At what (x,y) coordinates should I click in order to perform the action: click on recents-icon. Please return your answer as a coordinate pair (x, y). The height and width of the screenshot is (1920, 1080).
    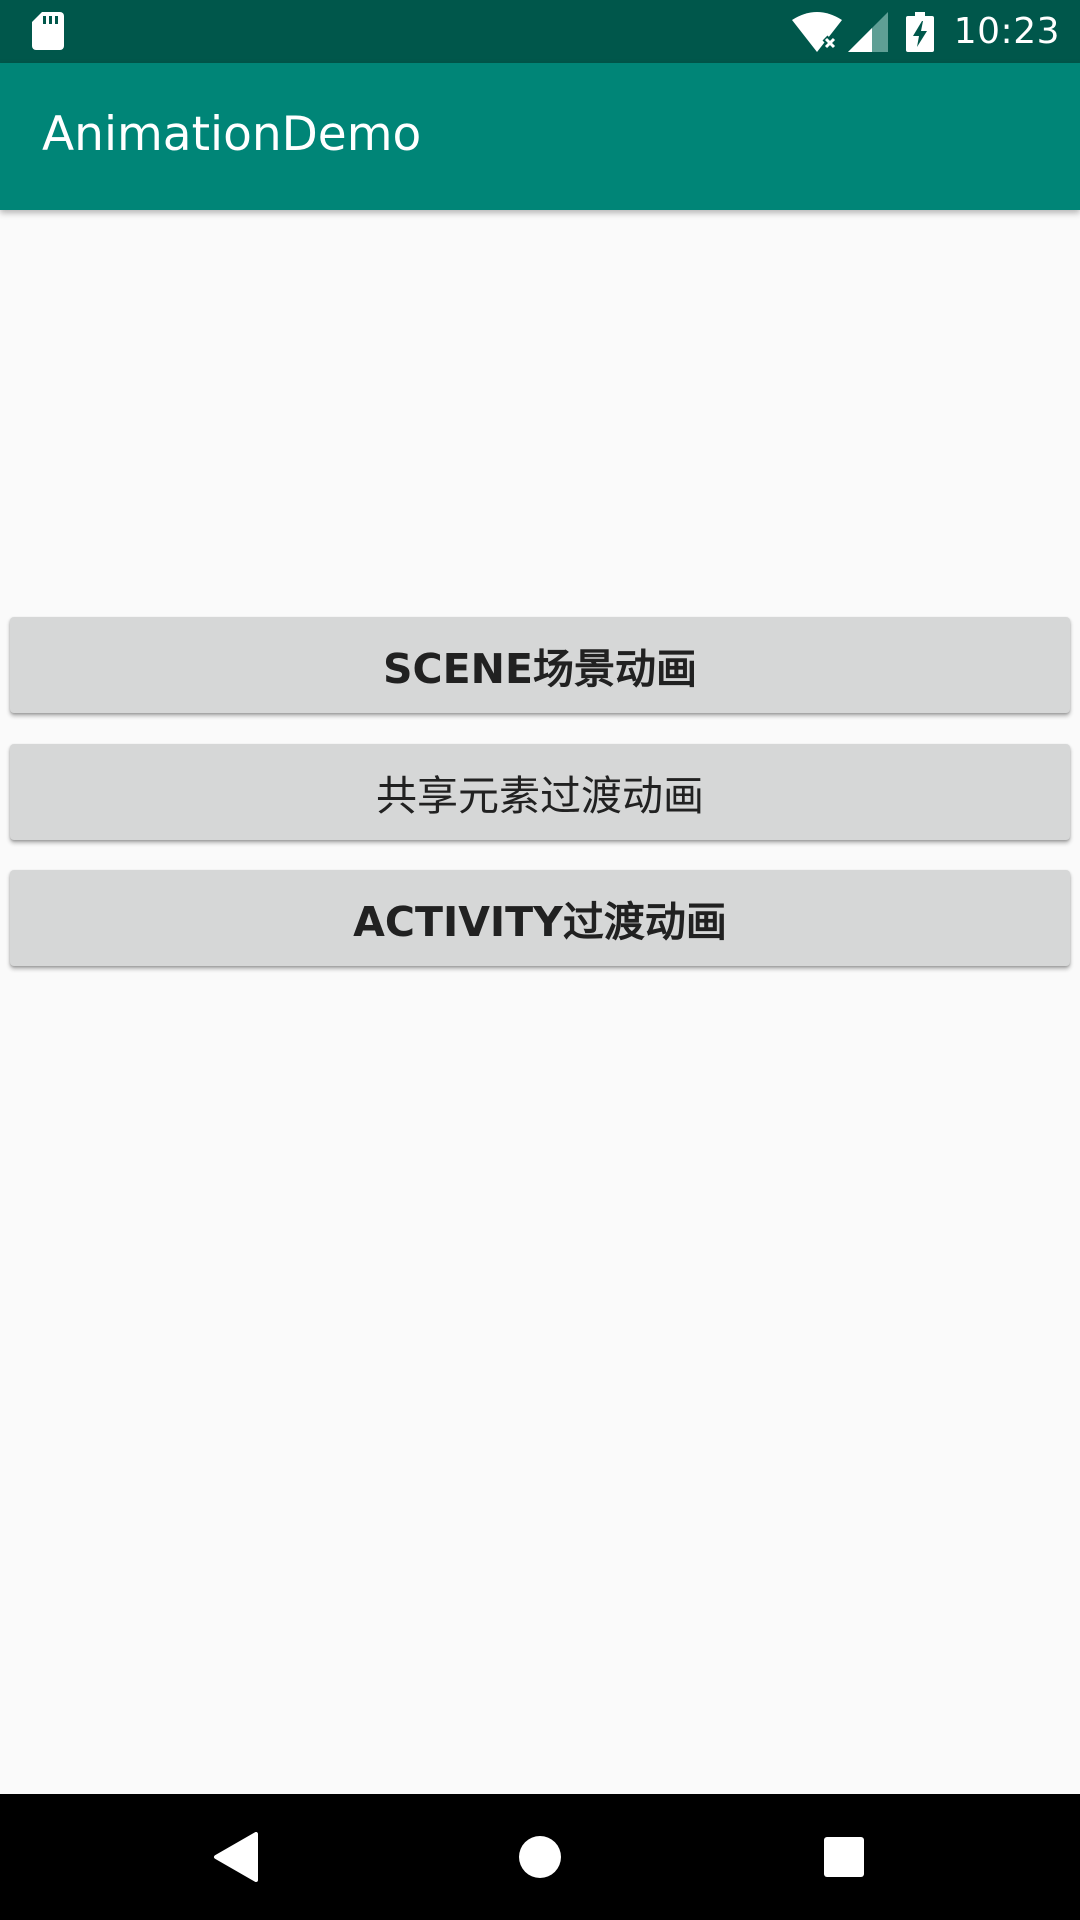
    Looking at the image, I should click on (844, 1857).